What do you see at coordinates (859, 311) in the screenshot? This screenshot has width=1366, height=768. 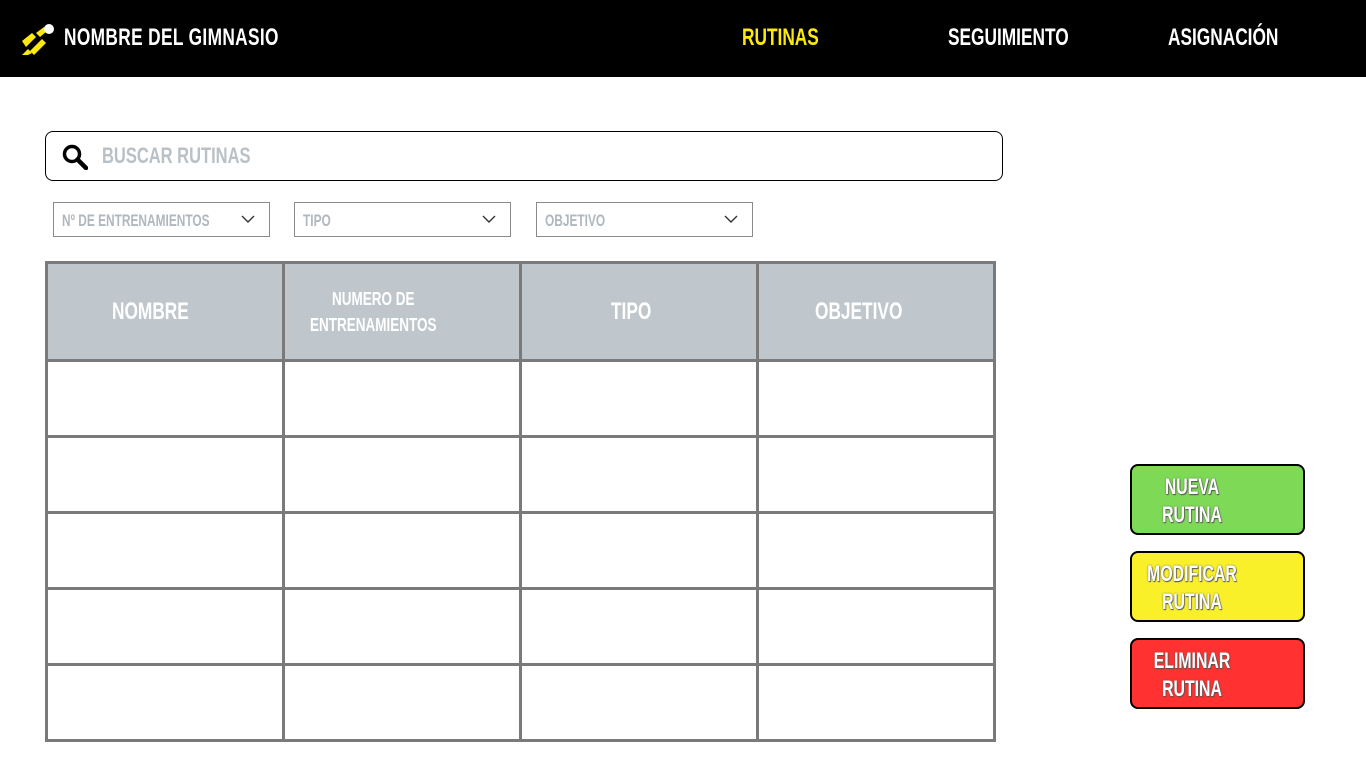 I see `column-header-label: OBJETIVO` at bounding box center [859, 311].